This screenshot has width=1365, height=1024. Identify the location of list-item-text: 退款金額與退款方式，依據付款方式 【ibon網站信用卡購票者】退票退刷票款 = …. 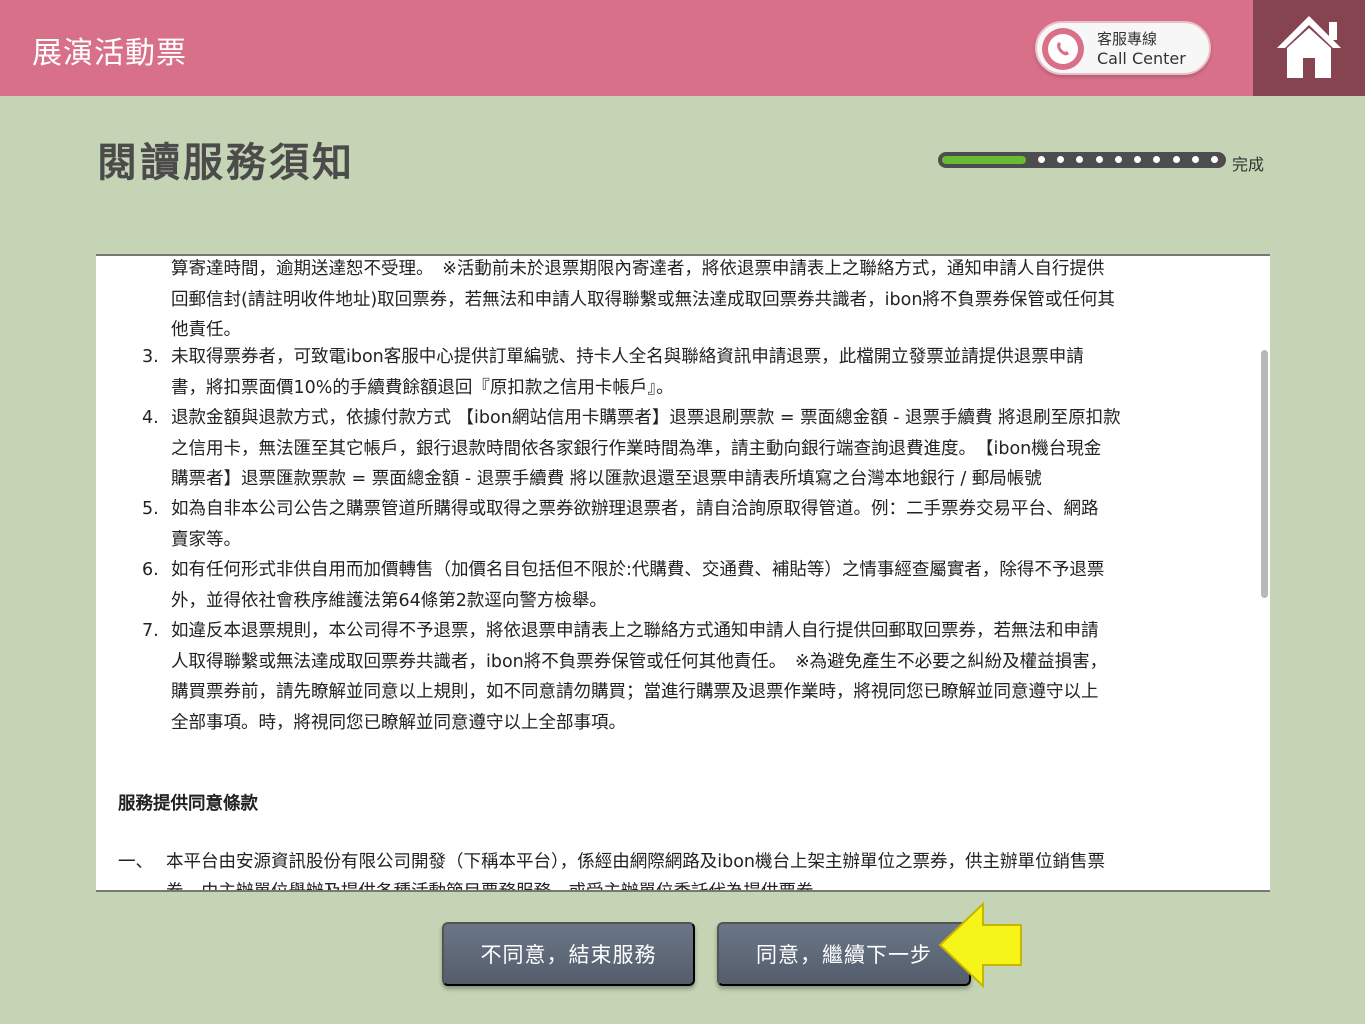
(646, 448).